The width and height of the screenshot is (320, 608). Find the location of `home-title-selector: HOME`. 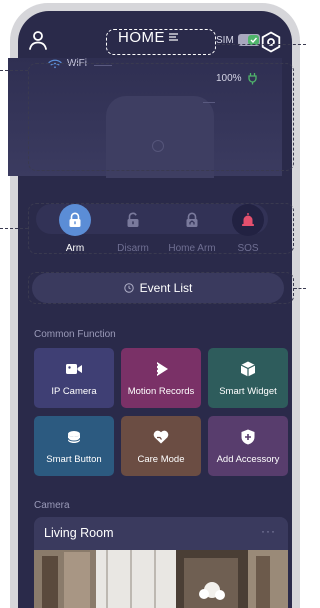

home-title-selector: HOME is located at coordinates (148, 37).